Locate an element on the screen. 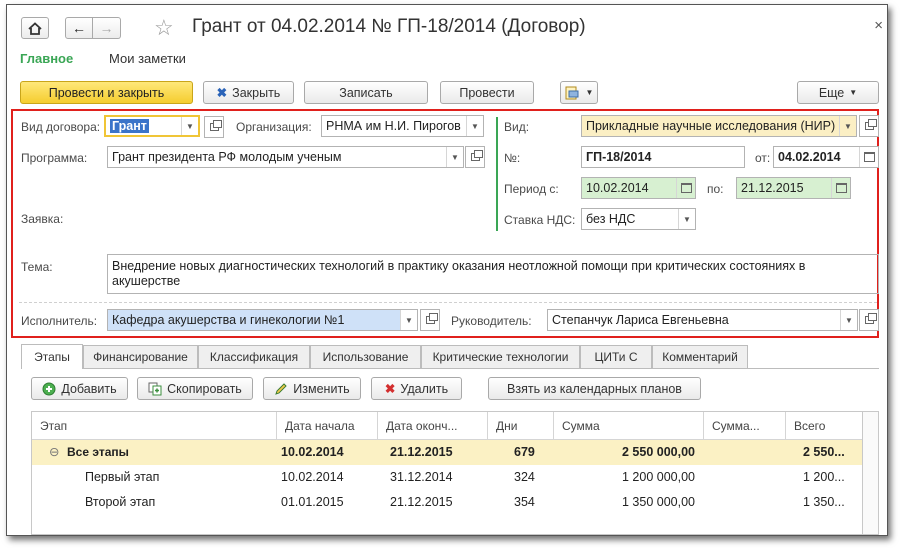  number-value: ГП-18/2014 is located at coordinates (619, 157).